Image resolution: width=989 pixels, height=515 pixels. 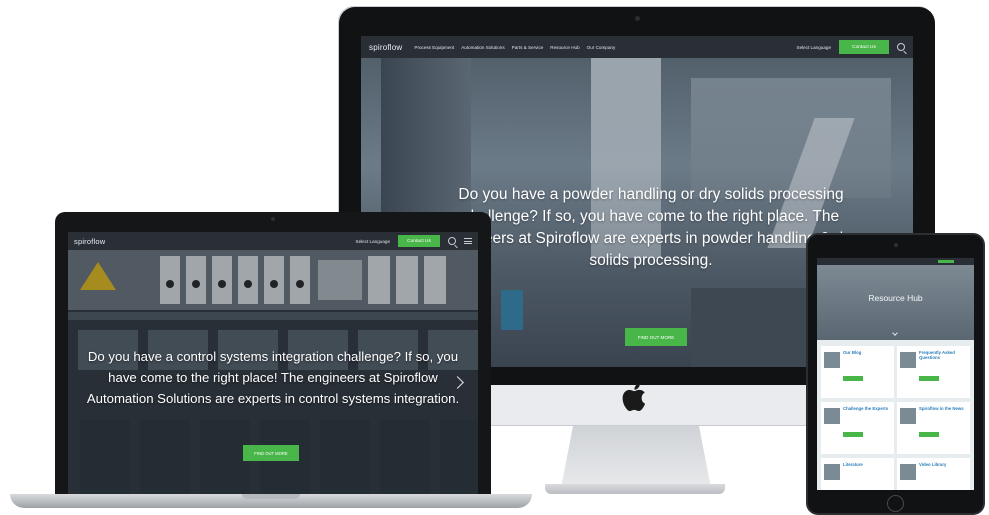 What do you see at coordinates (895, 503) in the screenshot?
I see `home-button` at bounding box center [895, 503].